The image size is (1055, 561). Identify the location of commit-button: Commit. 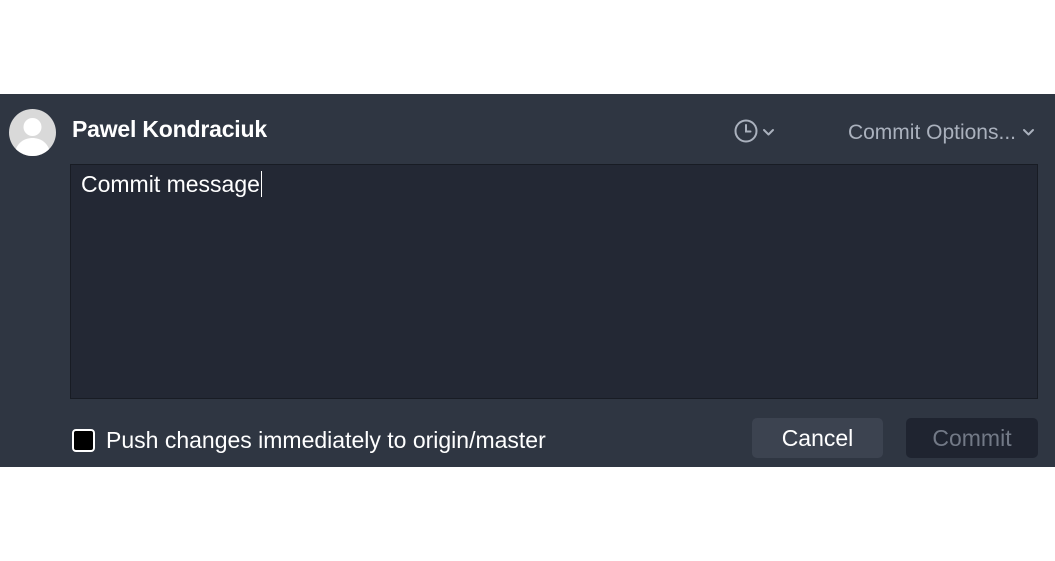
(972, 438).